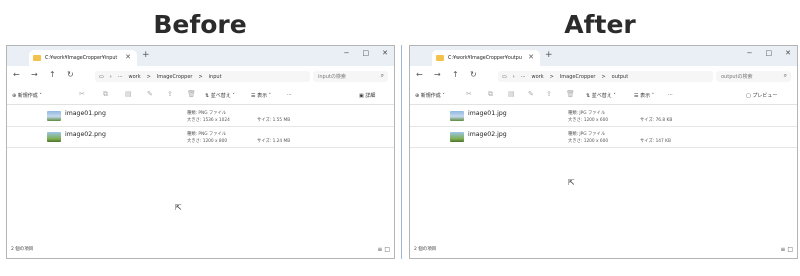 This screenshot has width=800, height=276. What do you see at coordinates (207, 141) in the screenshot?
I see `file-dimensions: 大きさ: 1200 x 800` at bounding box center [207, 141].